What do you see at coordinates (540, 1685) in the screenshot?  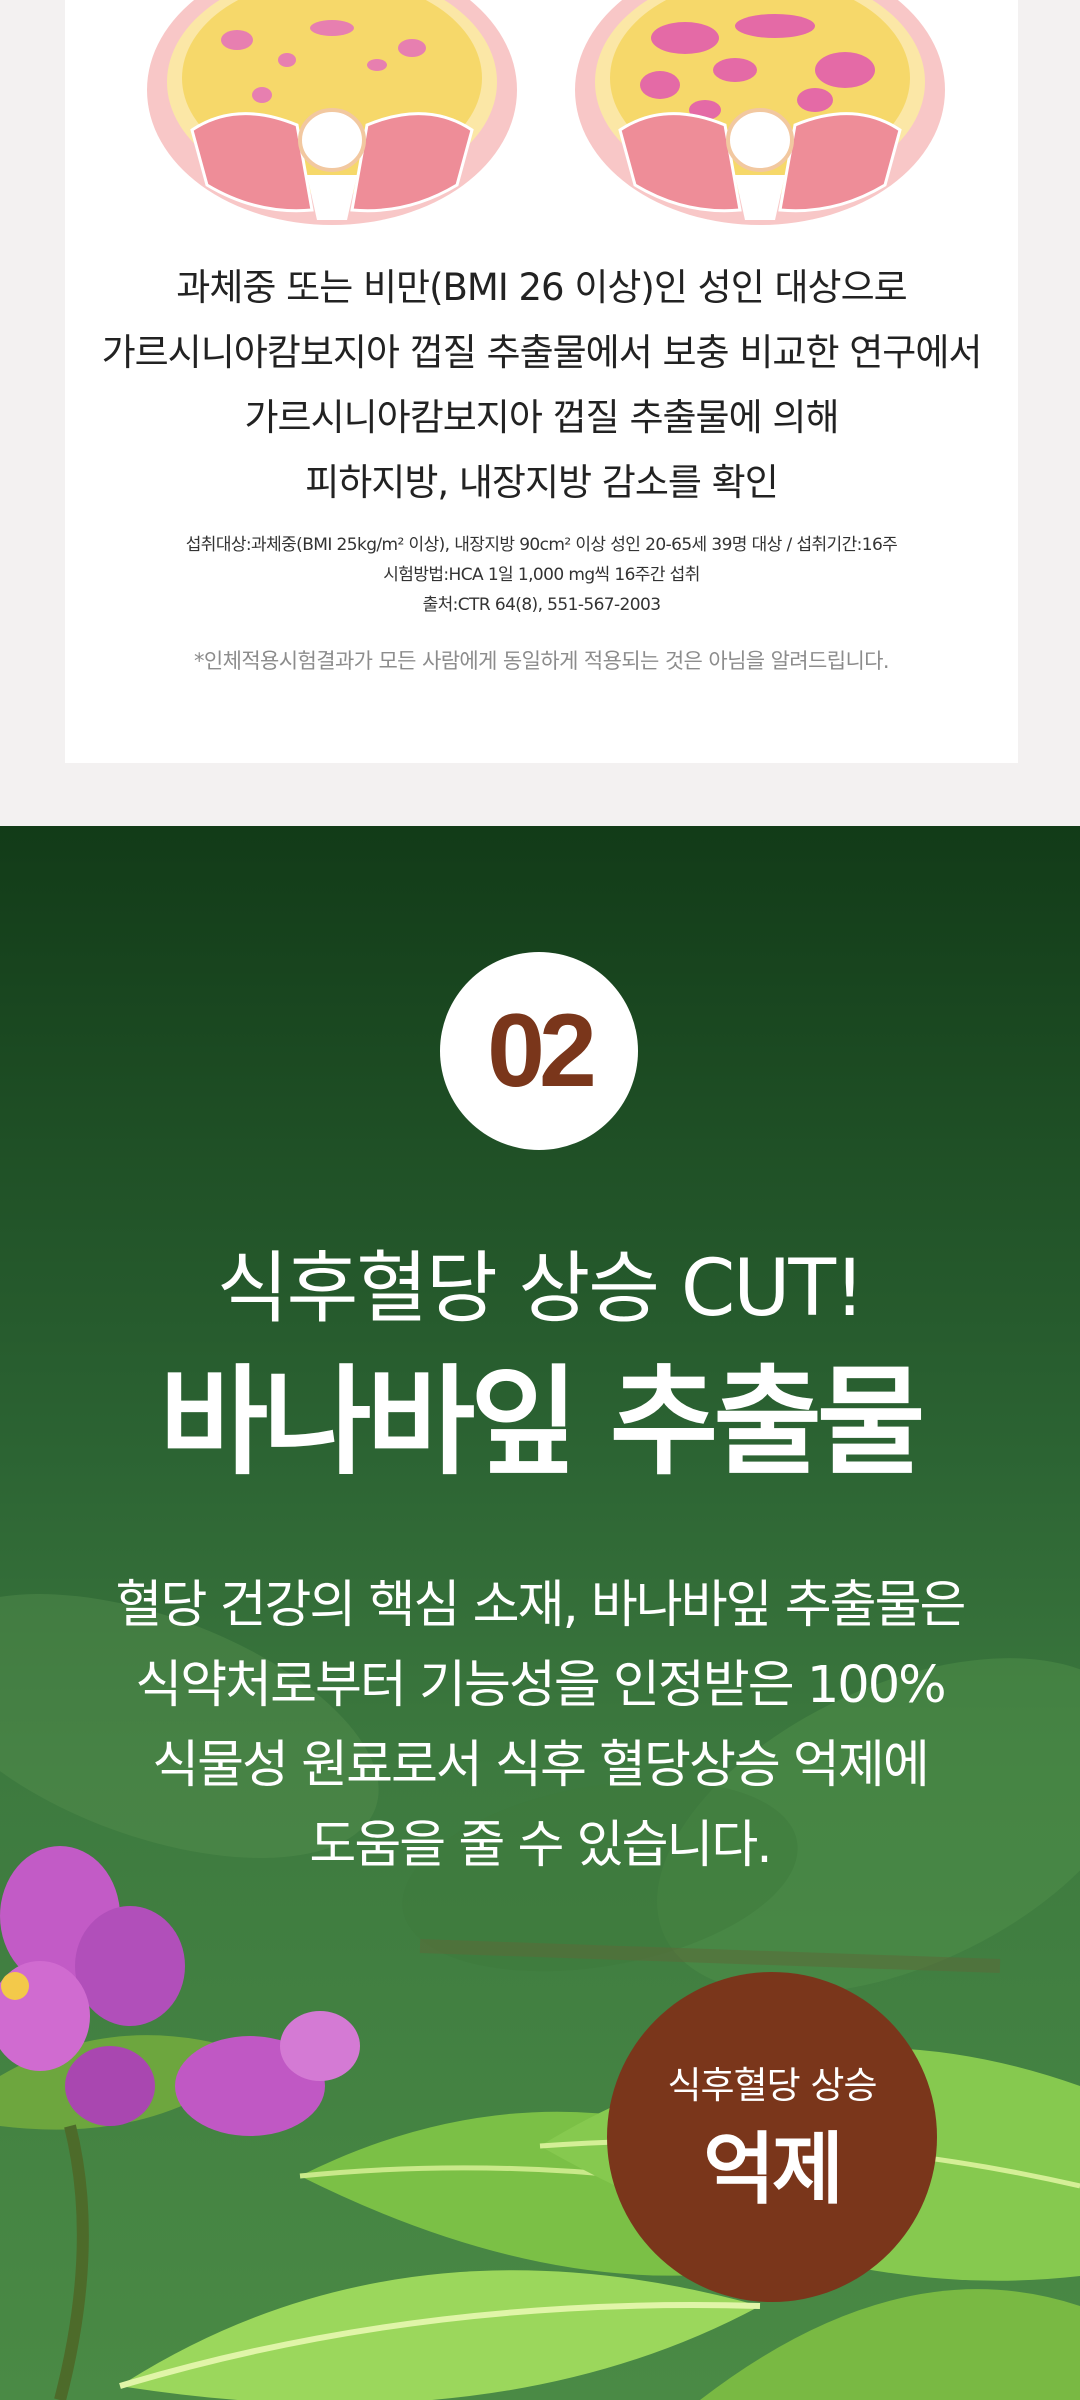 I see `section-description-line: 식약처로부터 기능성을 인정받은 100%` at bounding box center [540, 1685].